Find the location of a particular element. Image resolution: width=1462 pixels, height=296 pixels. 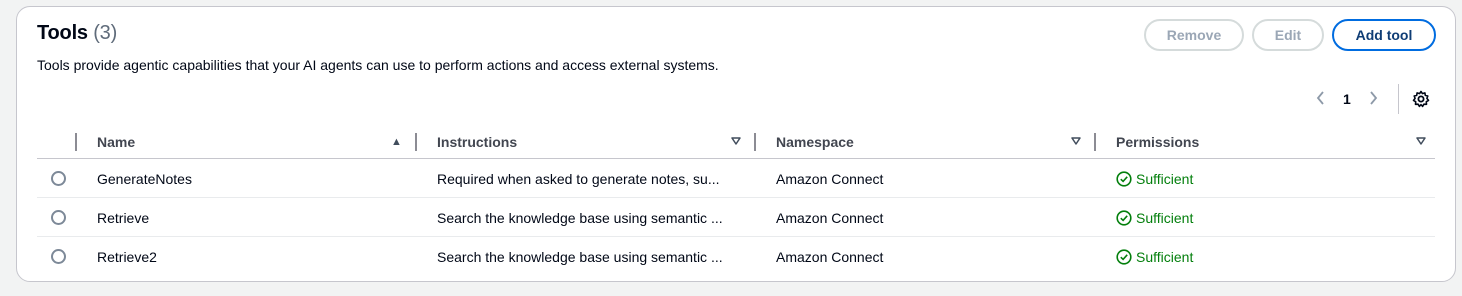

pagination: 1 is located at coordinates (1347, 99).